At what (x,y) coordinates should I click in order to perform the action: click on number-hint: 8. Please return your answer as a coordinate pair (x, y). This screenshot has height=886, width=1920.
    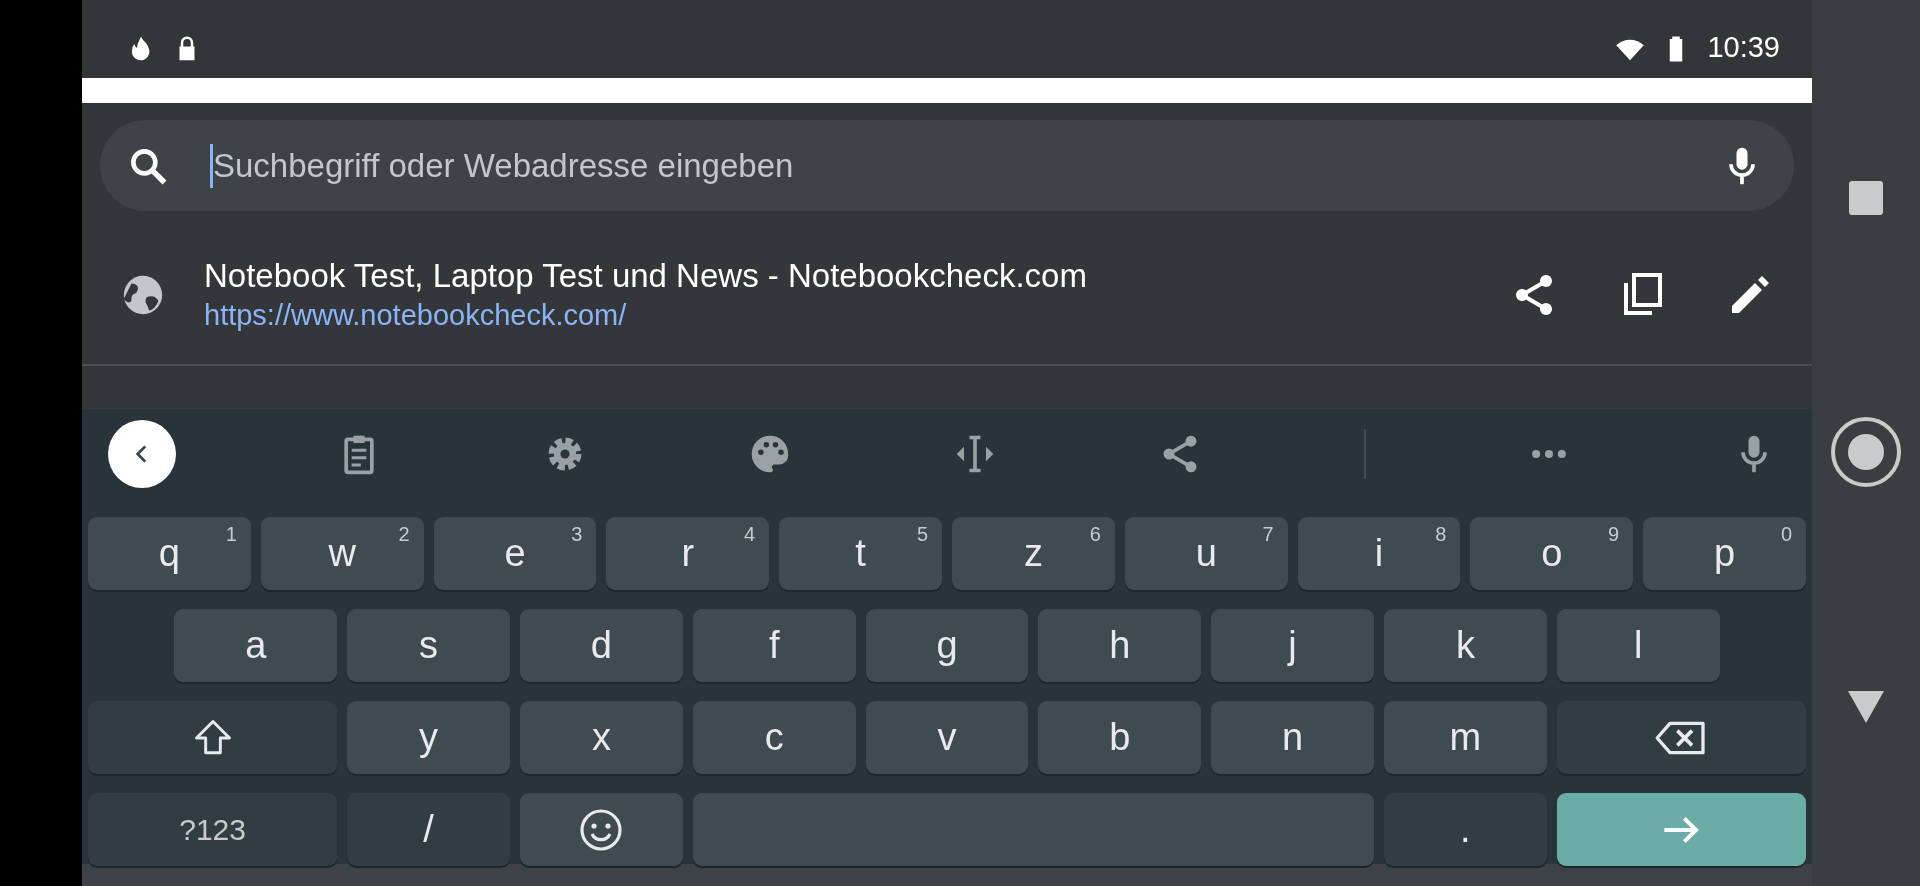
    Looking at the image, I should click on (1441, 534).